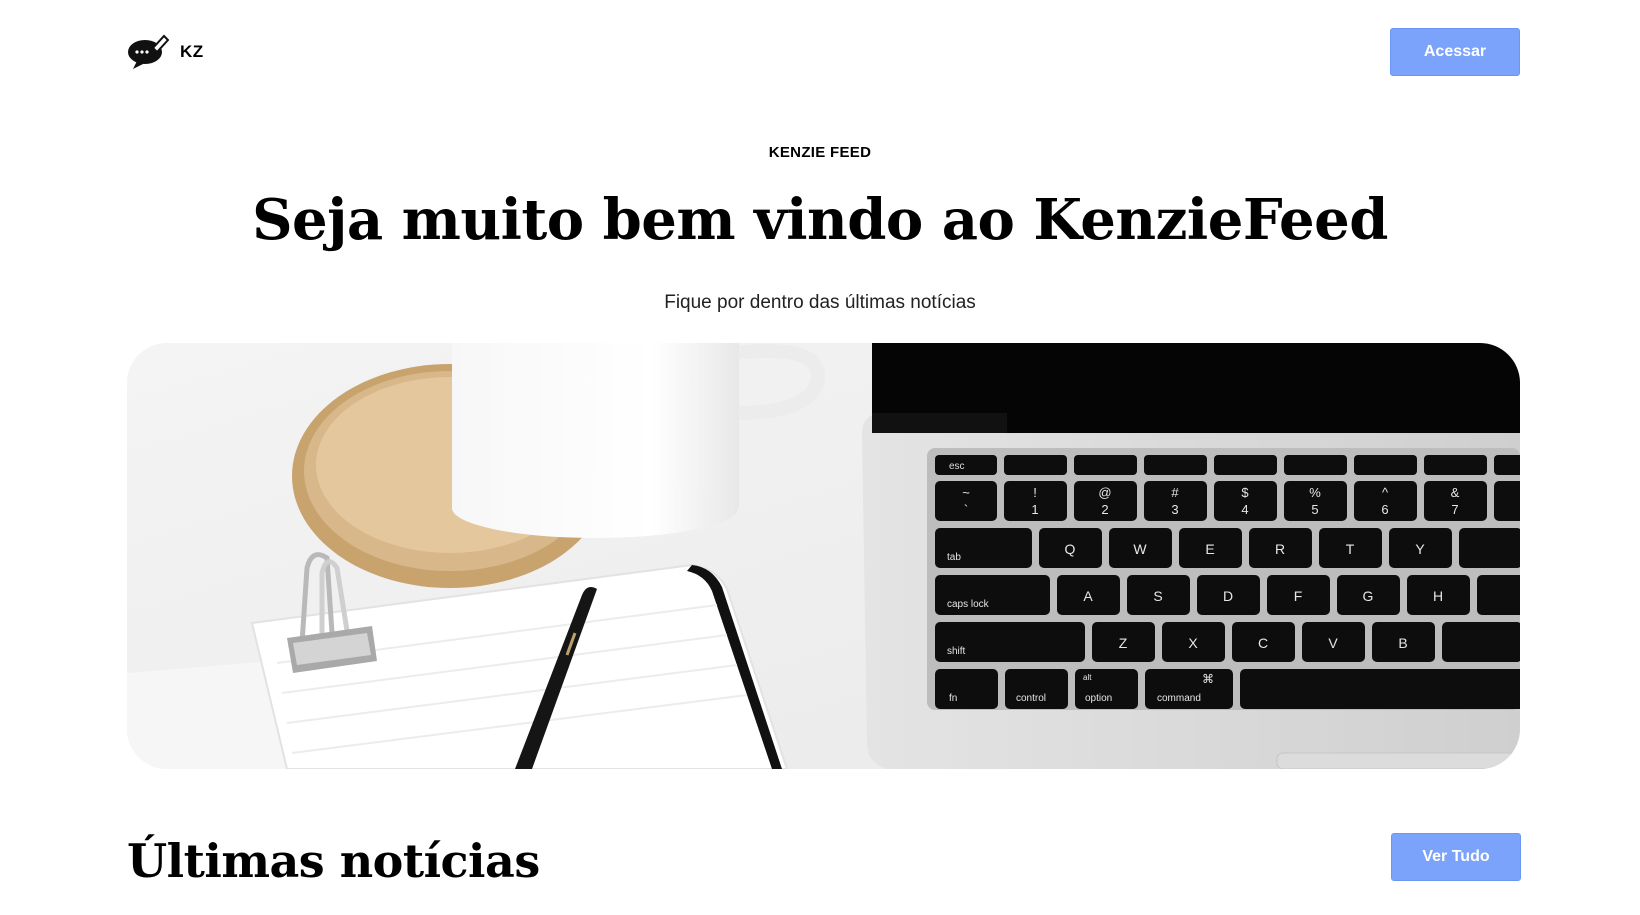 Image resolution: width=1640 pixels, height=915 pixels. Describe the element at coordinates (1179, 698) in the screenshot. I see `key-command: command` at that location.